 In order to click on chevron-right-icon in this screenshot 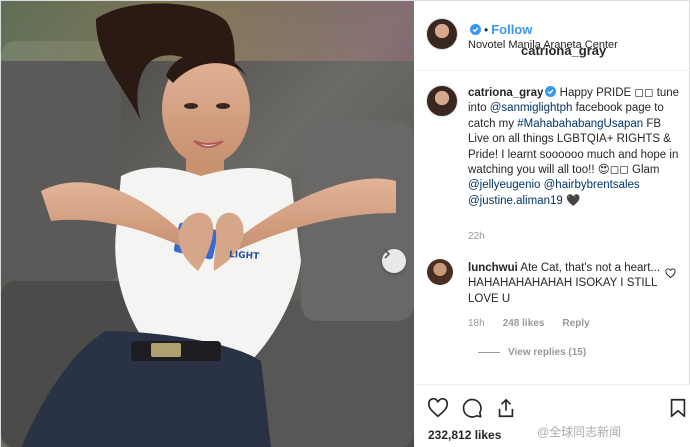, I will do `click(387, 254)`.